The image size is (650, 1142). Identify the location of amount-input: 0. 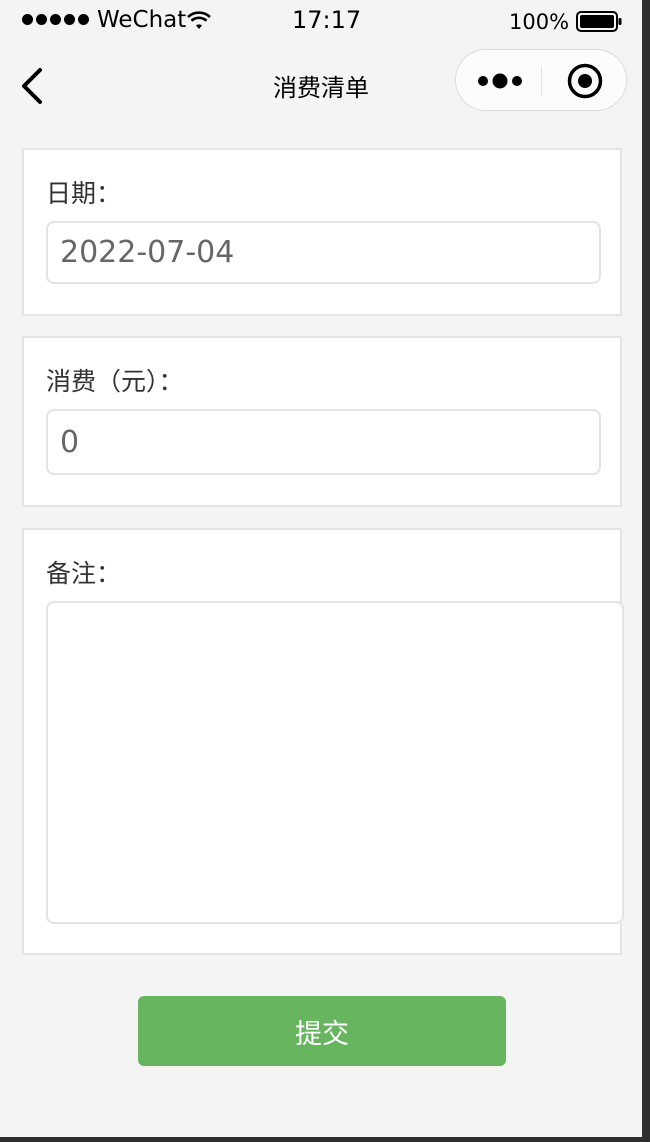
(323, 442).